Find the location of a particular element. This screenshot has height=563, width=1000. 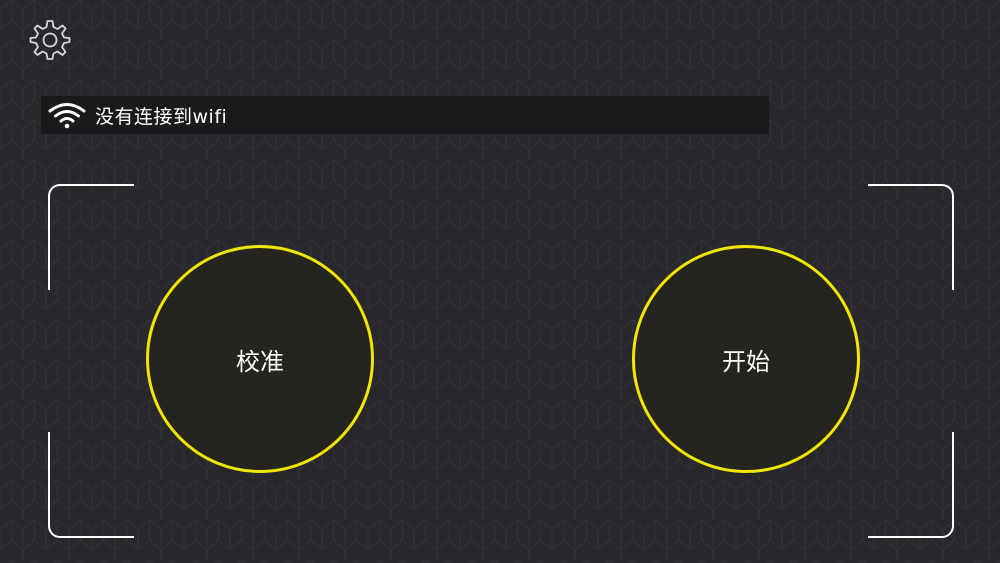

calibrate-button: 校准 is located at coordinates (260, 359).